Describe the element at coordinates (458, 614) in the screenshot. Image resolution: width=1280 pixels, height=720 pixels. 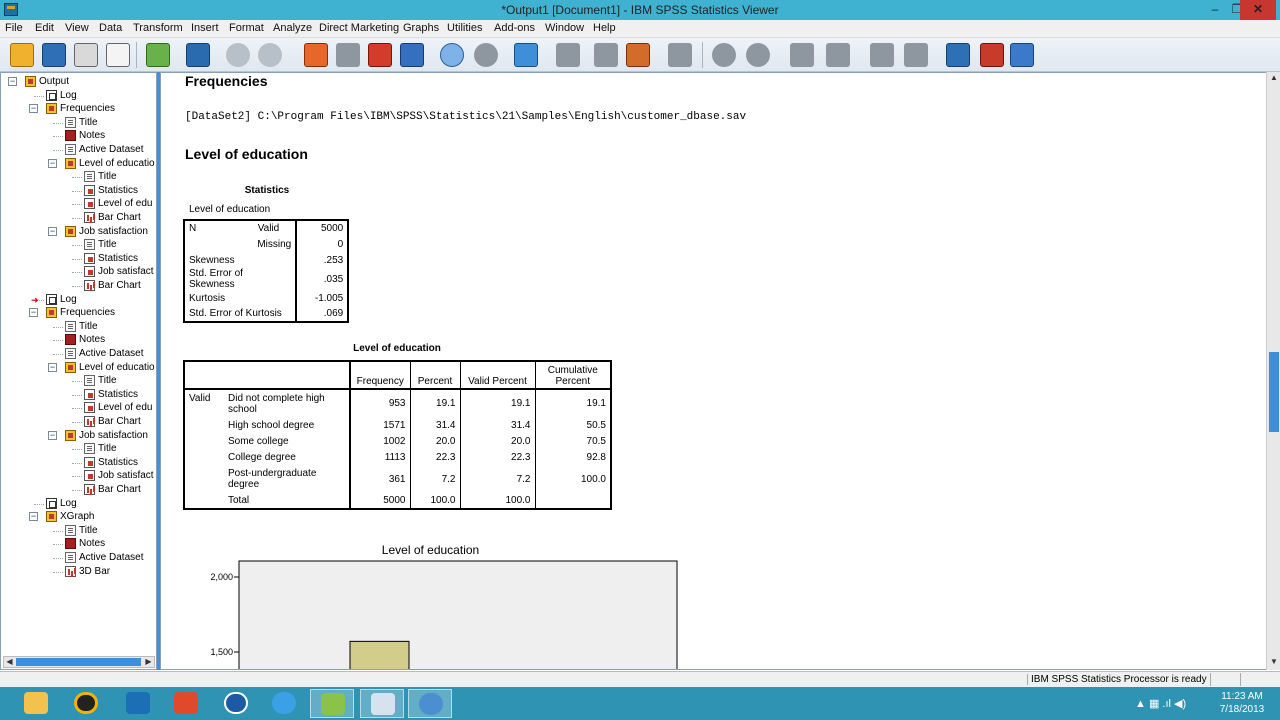
I see `plot-area` at that location.